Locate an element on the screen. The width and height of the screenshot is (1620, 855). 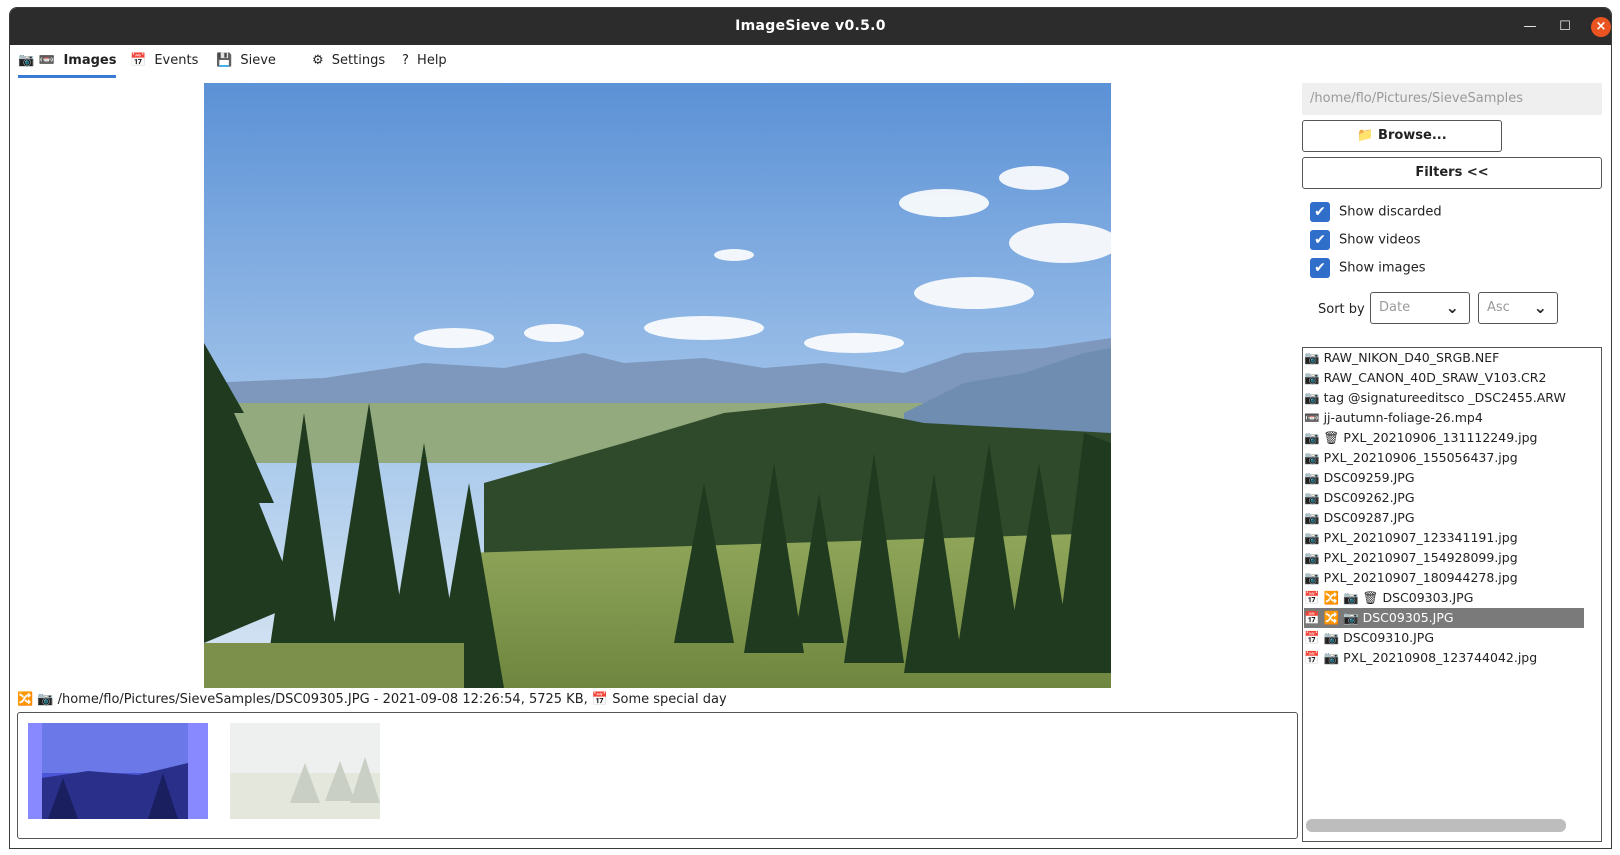
file-name: PXL_20210908_123744042.jpg is located at coordinates (1440, 657).